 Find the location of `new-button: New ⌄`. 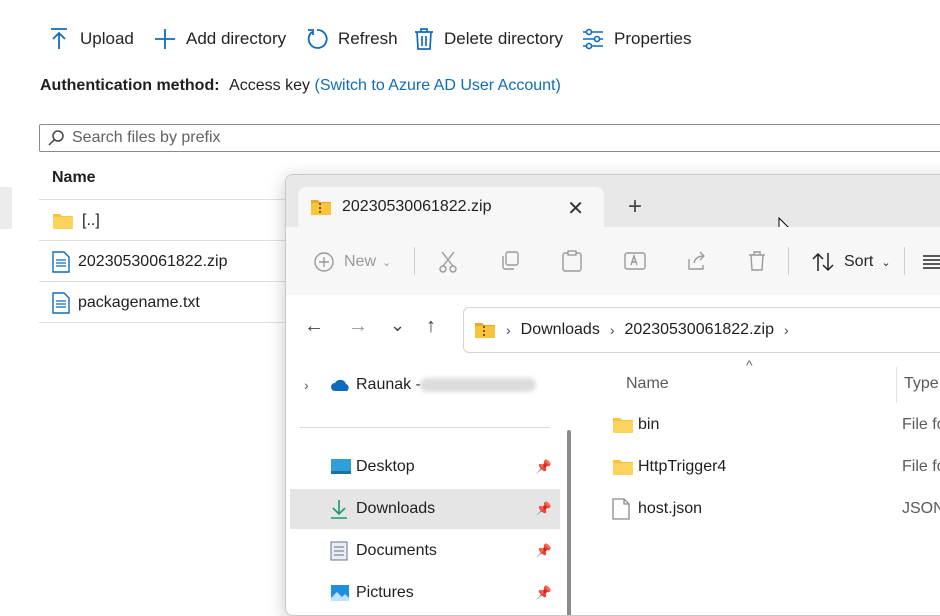

new-button: New ⌄ is located at coordinates (352, 262).